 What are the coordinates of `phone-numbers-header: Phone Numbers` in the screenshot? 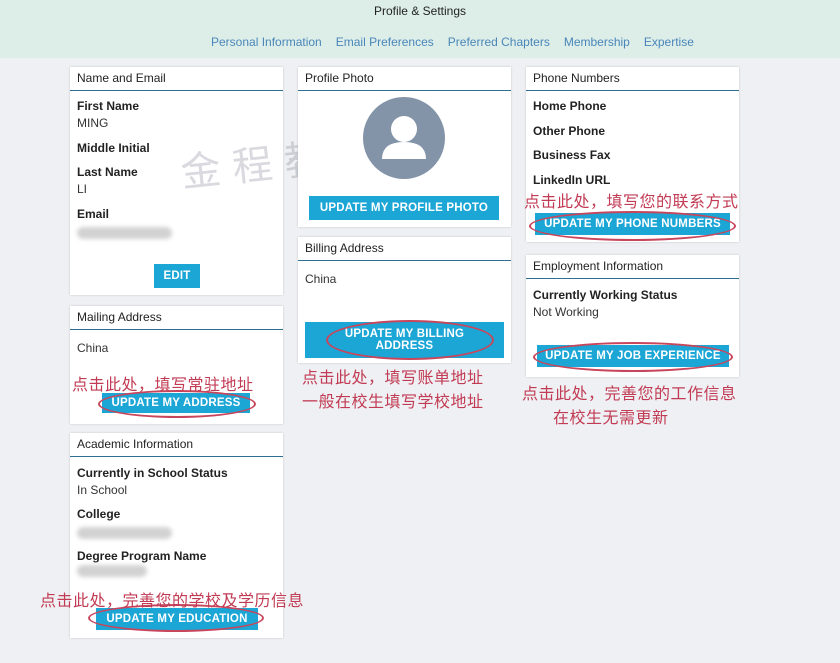 It's located at (632, 79).